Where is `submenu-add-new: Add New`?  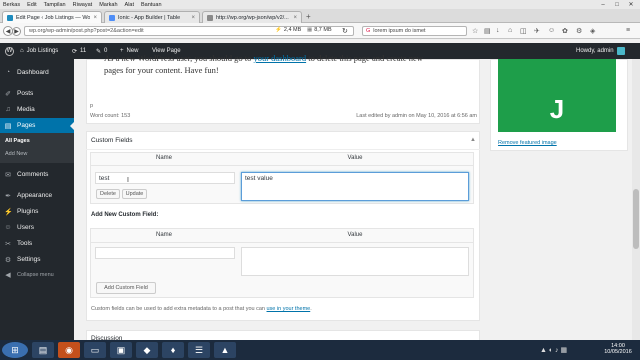 submenu-add-new: Add New is located at coordinates (37, 154).